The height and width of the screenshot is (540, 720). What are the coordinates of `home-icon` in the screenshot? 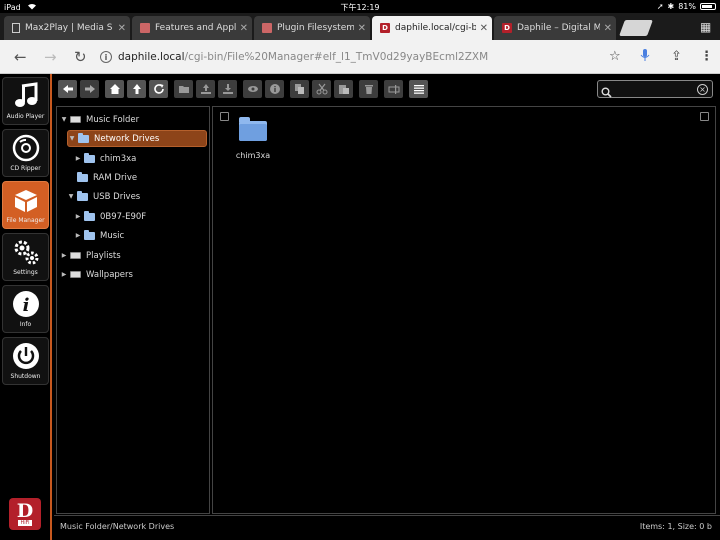 It's located at (114, 89).